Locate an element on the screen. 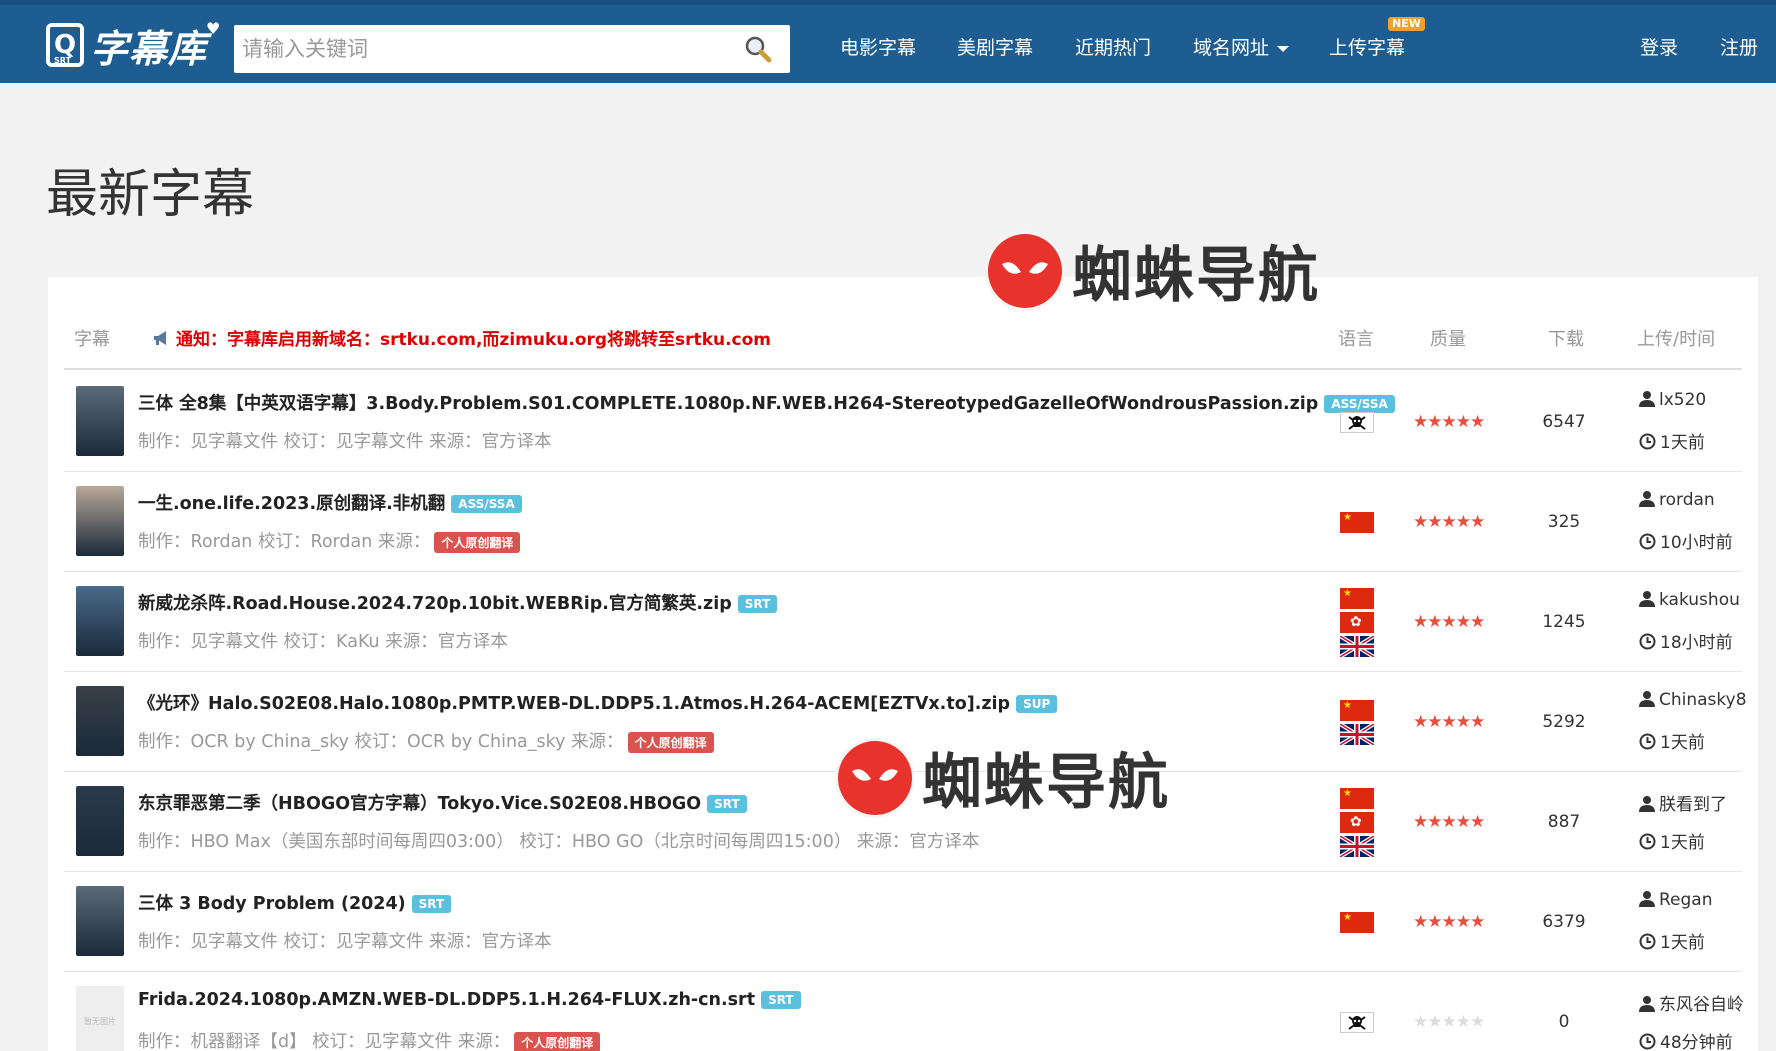 This screenshot has height=1051, width=1776. uploader: 朕看到了 is located at coordinates (1694, 802).